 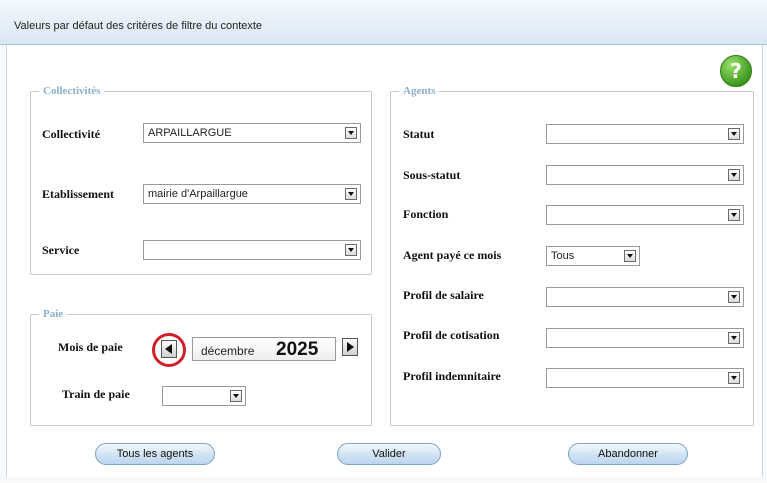 I want to click on agent-paye-select: Tous, so click(x=593, y=256).